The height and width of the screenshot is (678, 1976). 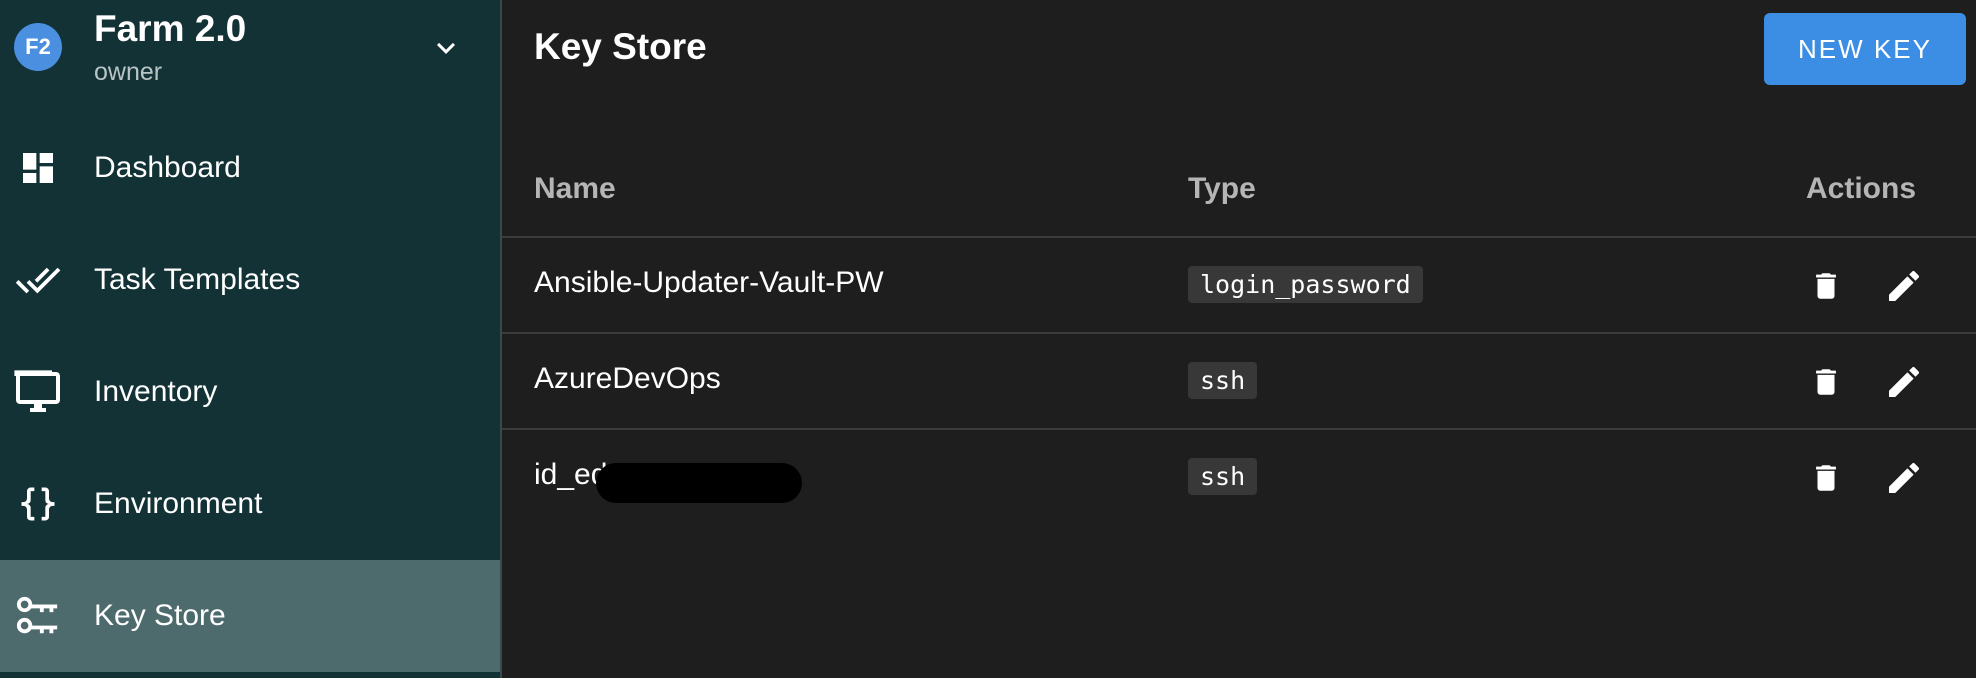 I want to click on sidebar-item-label: Inventory, so click(x=156, y=391).